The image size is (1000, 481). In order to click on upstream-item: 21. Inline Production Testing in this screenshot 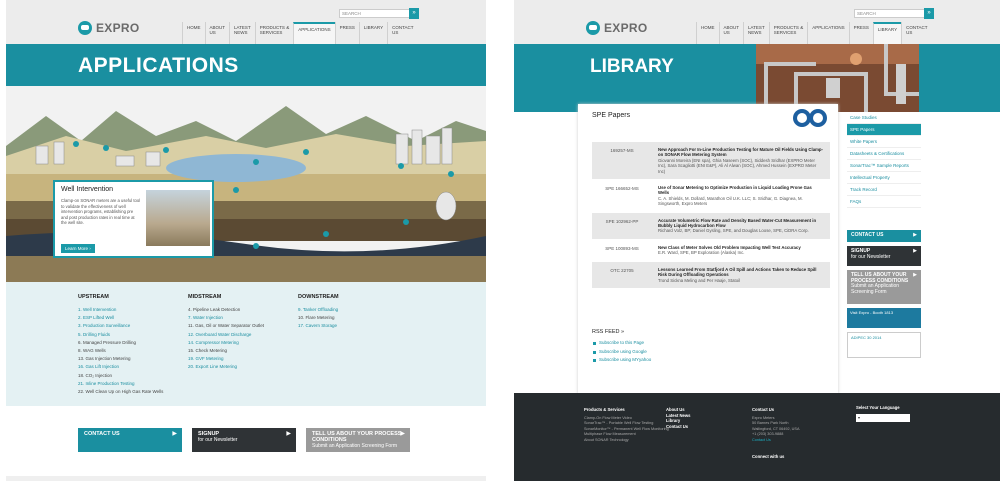, I will do `click(120, 384)`.